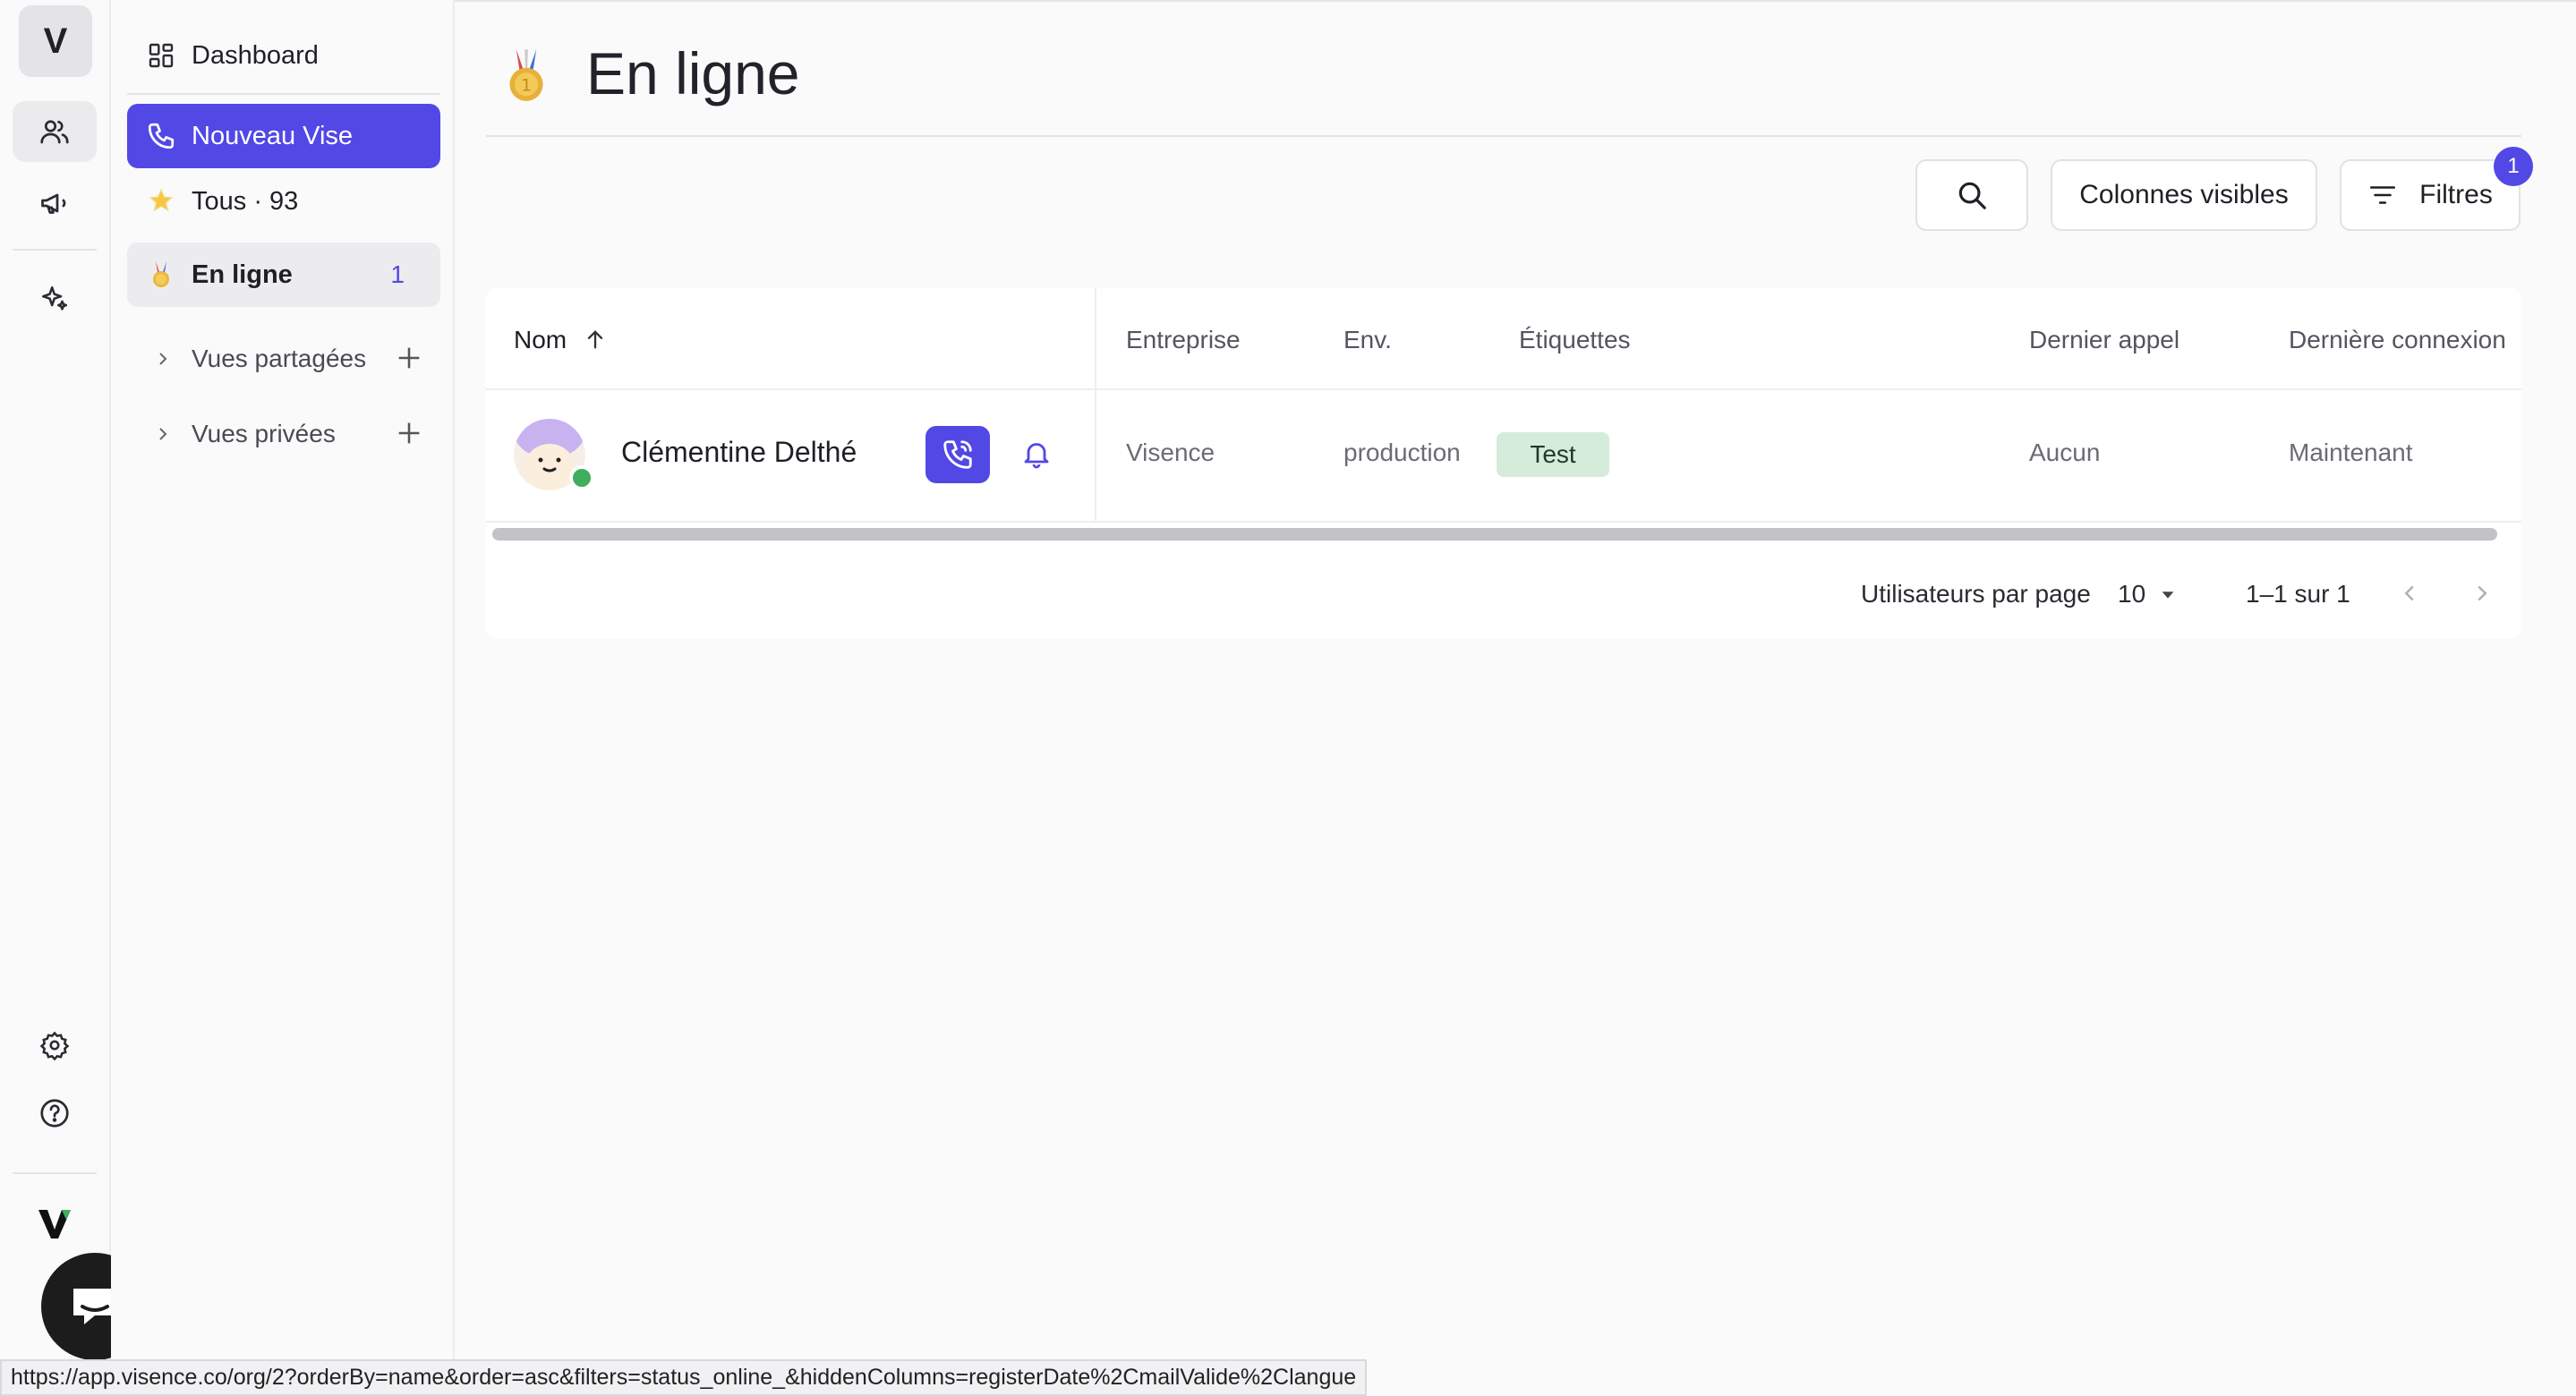 The width and height of the screenshot is (2576, 1396). What do you see at coordinates (526, 86) in the screenshot?
I see `svg-text: 1` at bounding box center [526, 86].